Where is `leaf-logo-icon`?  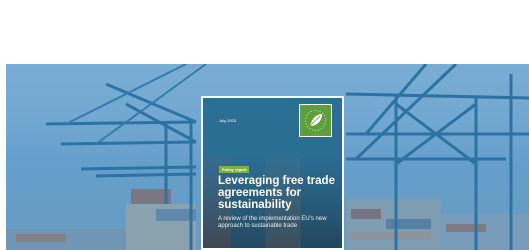 leaf-logo-icon is located at coordinates (315, 120).